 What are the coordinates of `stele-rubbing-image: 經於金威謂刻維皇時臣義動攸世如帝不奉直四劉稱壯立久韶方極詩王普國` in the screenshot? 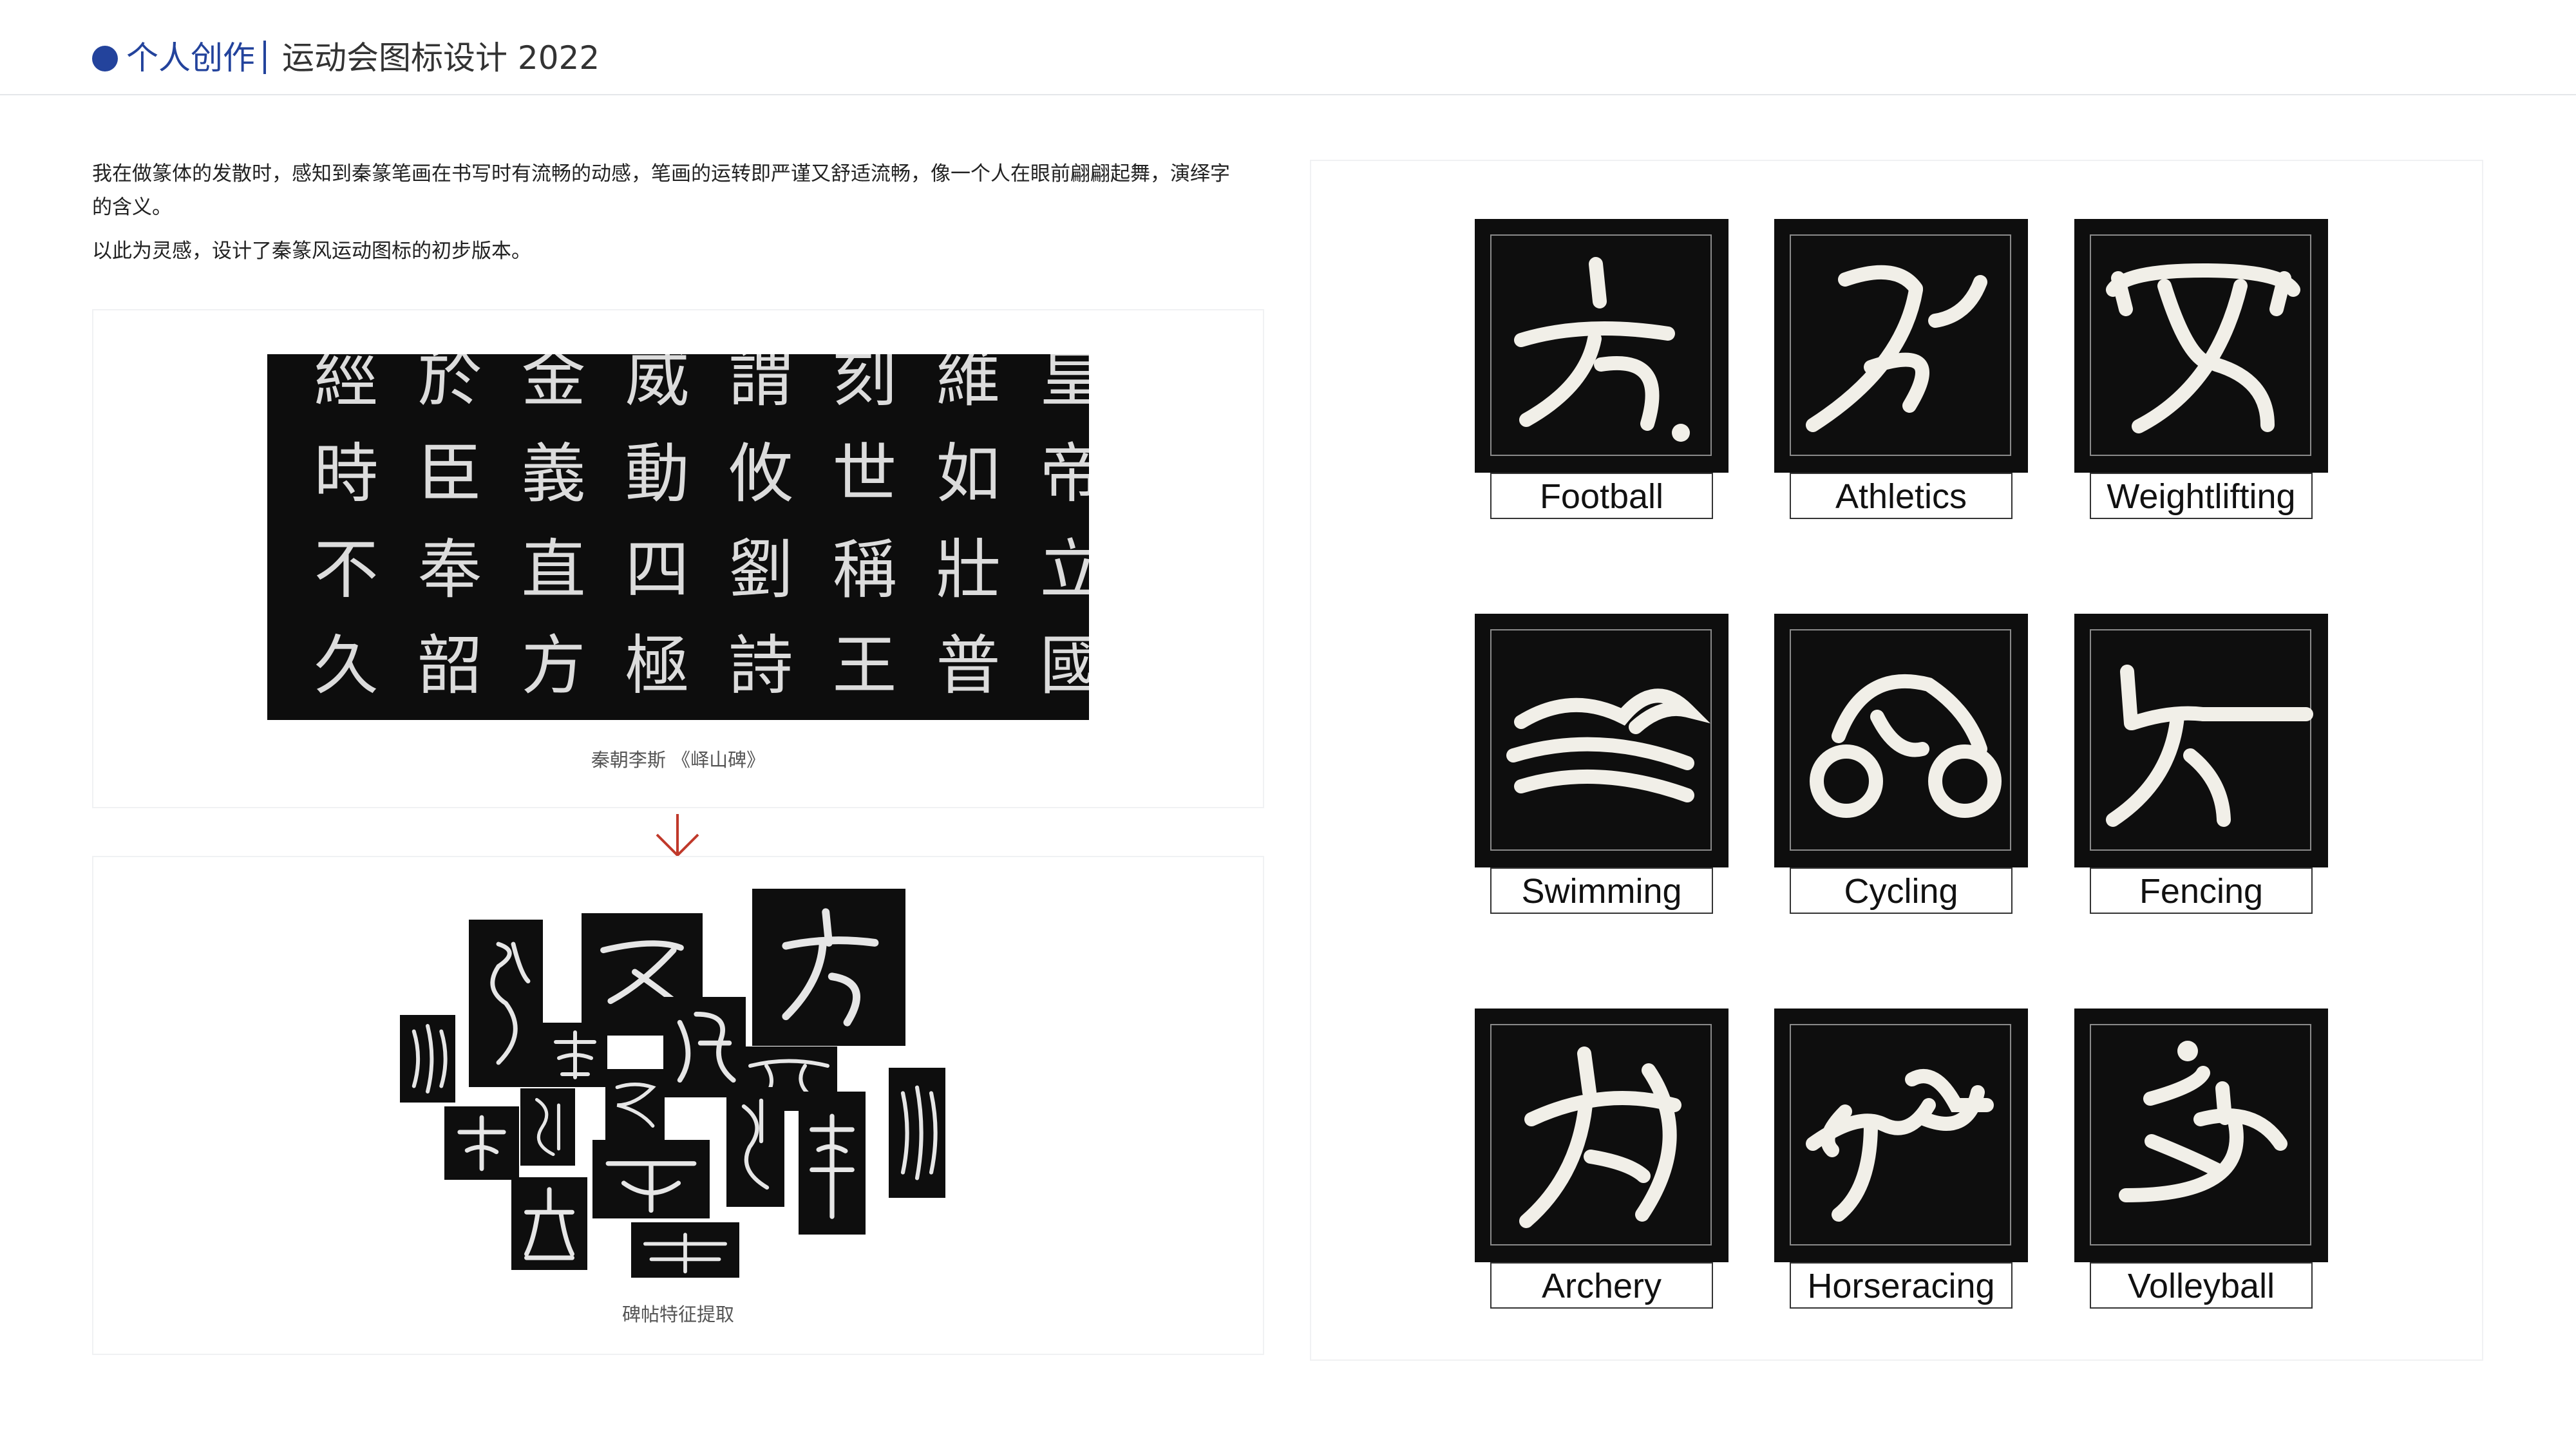 It's located at (678, 537).